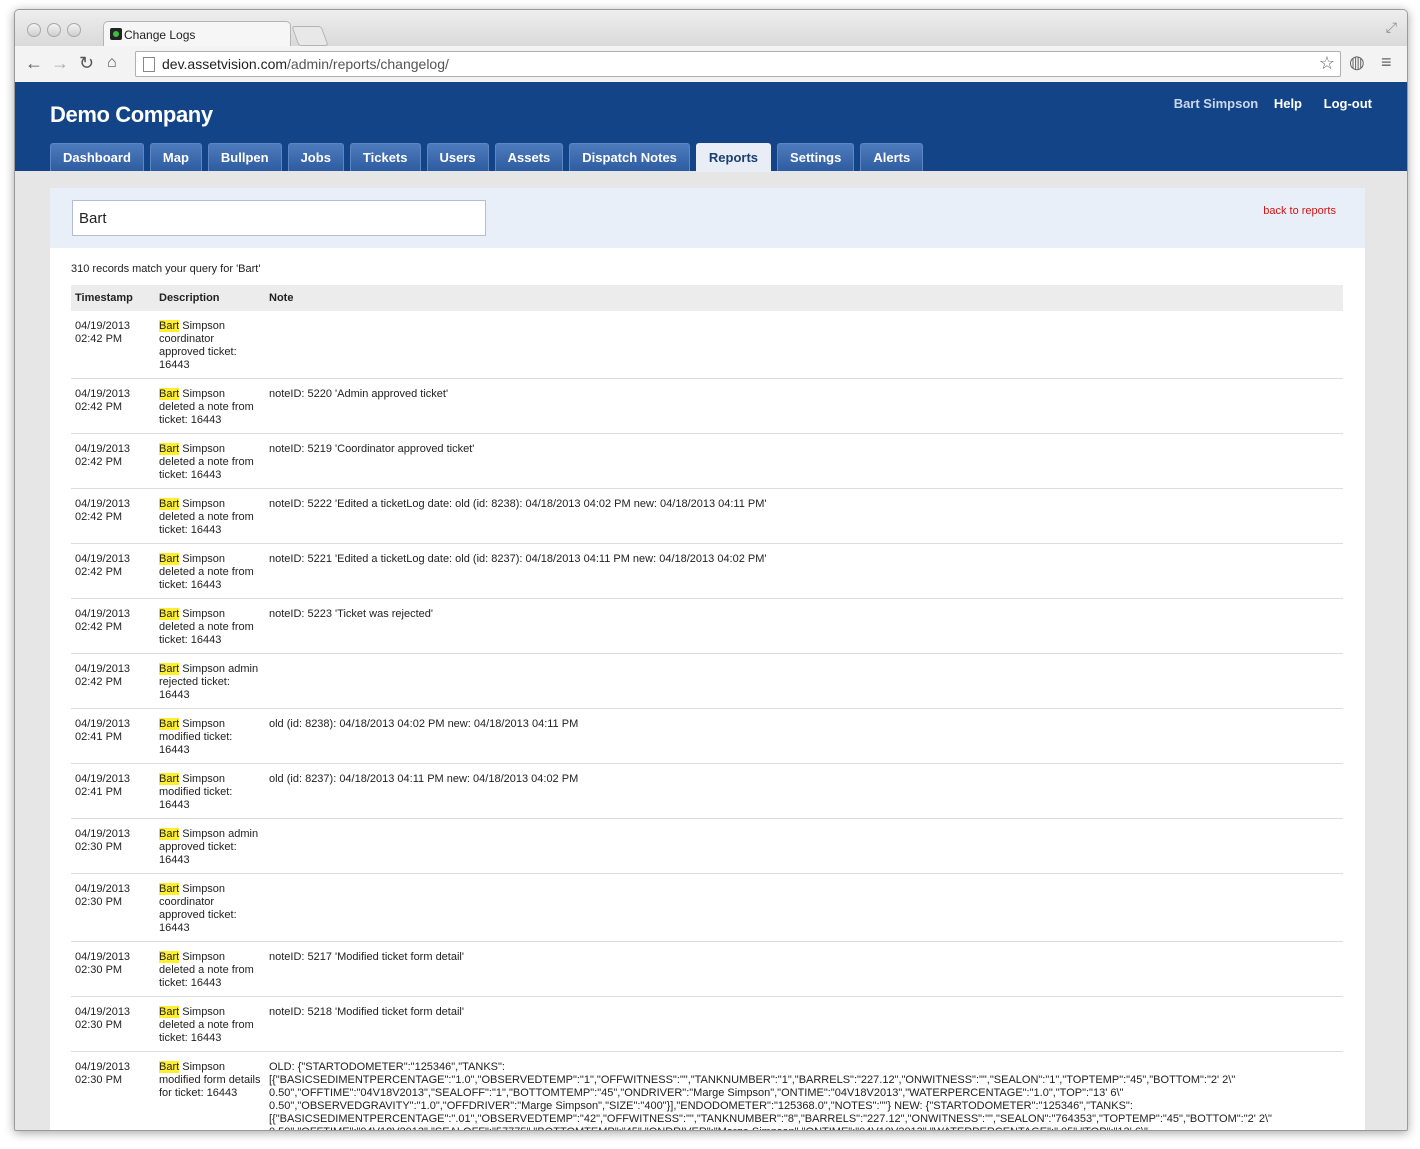 The height and width of the screenshot is (1149, 1420). Describe the element at coordinates (804, 406) in the screenshot. I see `note-cell: noteID: 5220 'Admin approved ticket'` at that location.